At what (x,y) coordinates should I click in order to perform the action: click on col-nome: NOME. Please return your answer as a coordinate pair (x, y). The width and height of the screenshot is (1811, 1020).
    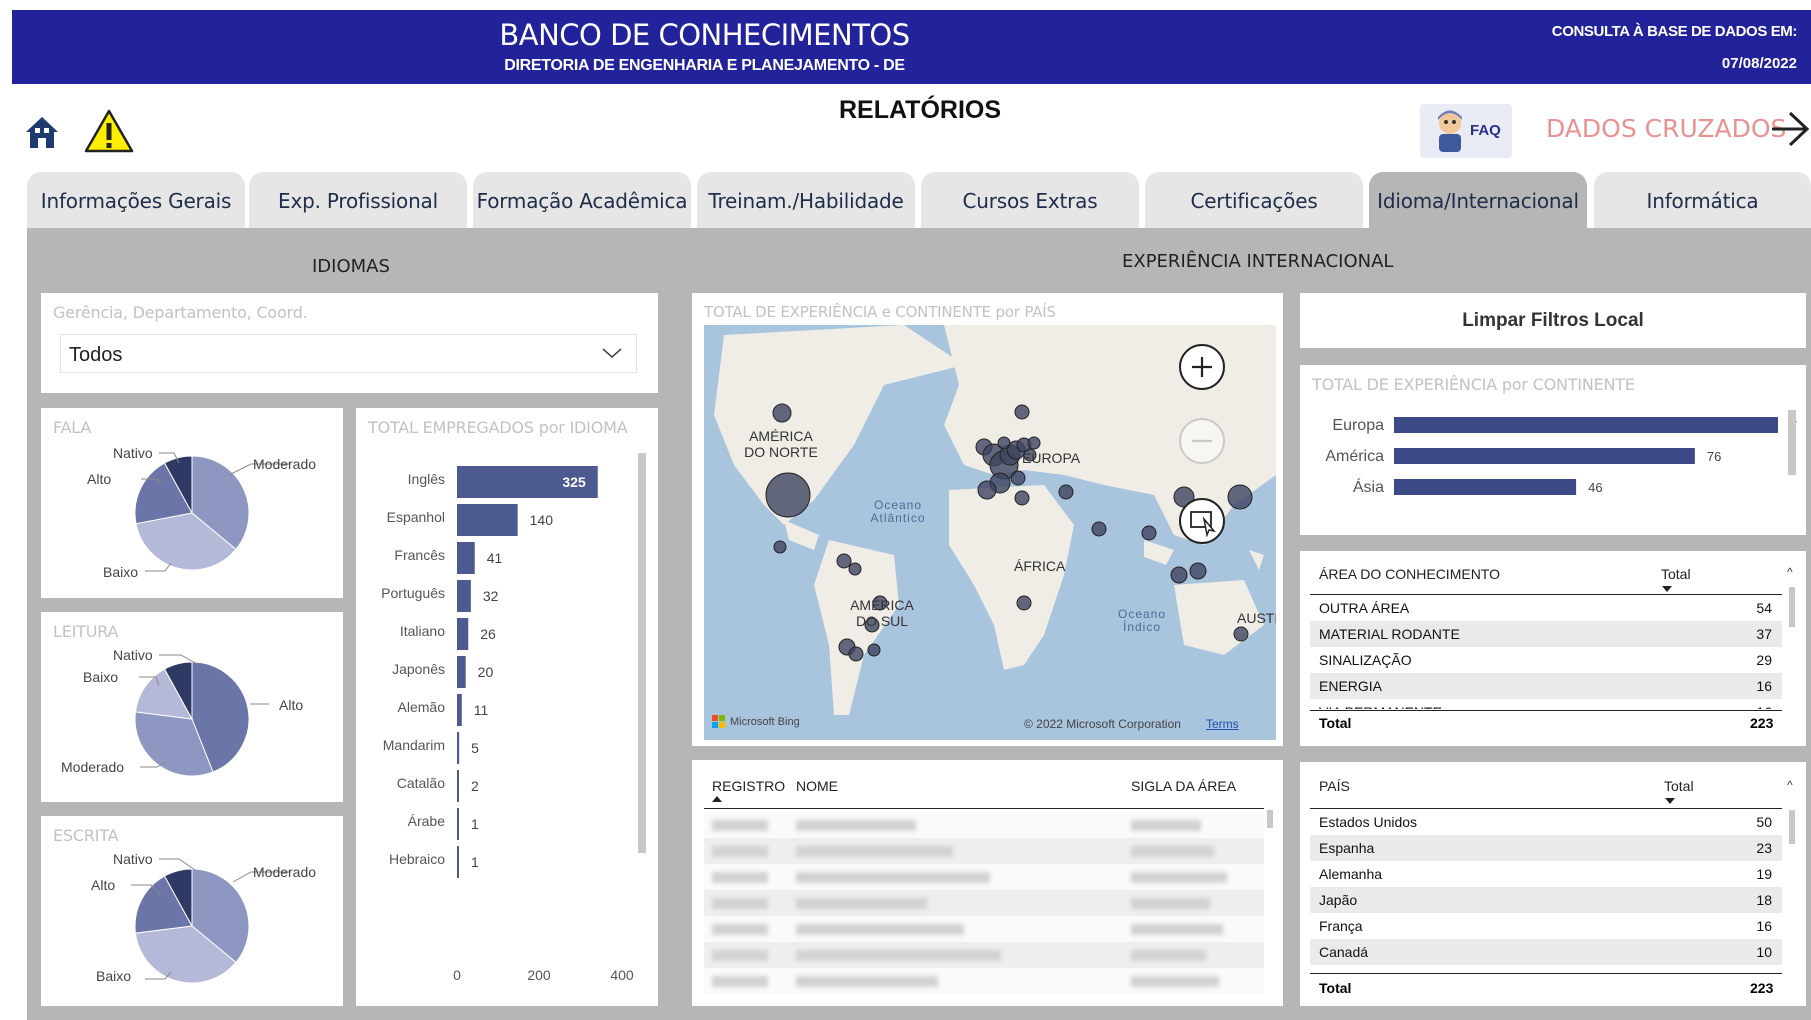
    Looking at the image, I should click on (817, 786).